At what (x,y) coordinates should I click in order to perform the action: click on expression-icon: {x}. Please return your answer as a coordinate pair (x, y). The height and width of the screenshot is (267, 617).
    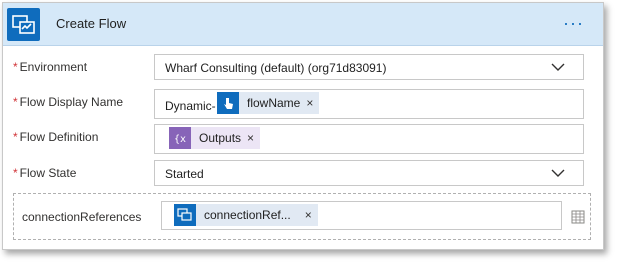
    Looking at the image, I should click on (180, 138).